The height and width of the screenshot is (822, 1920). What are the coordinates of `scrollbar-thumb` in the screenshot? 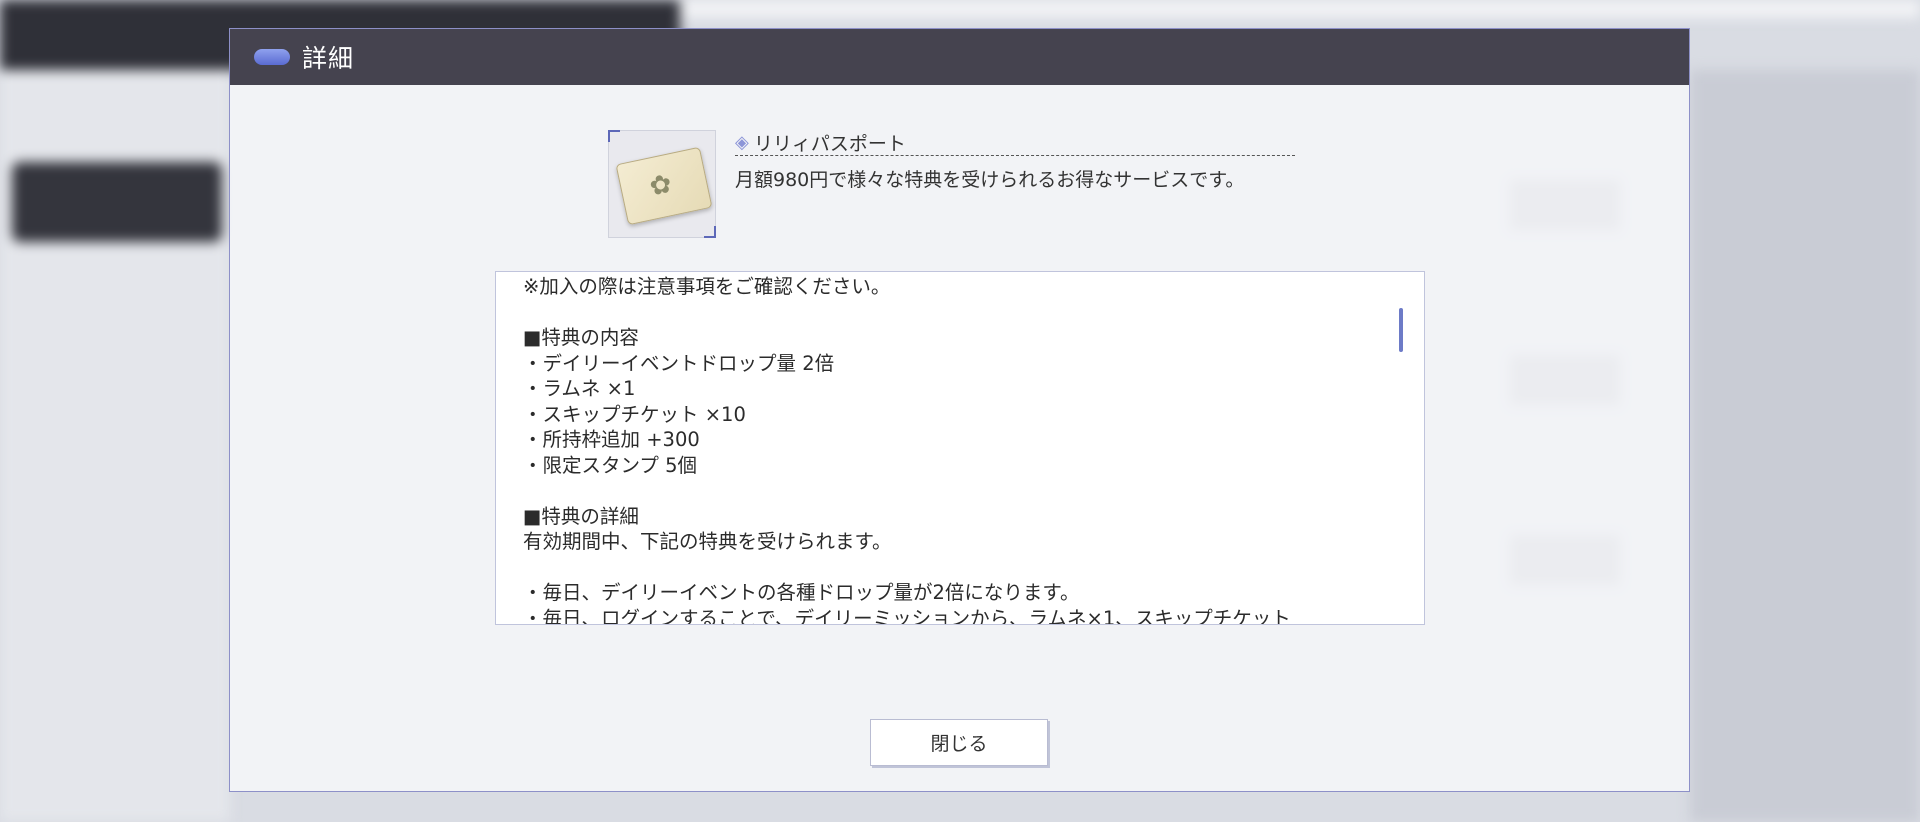 It's located at (1401, 330).